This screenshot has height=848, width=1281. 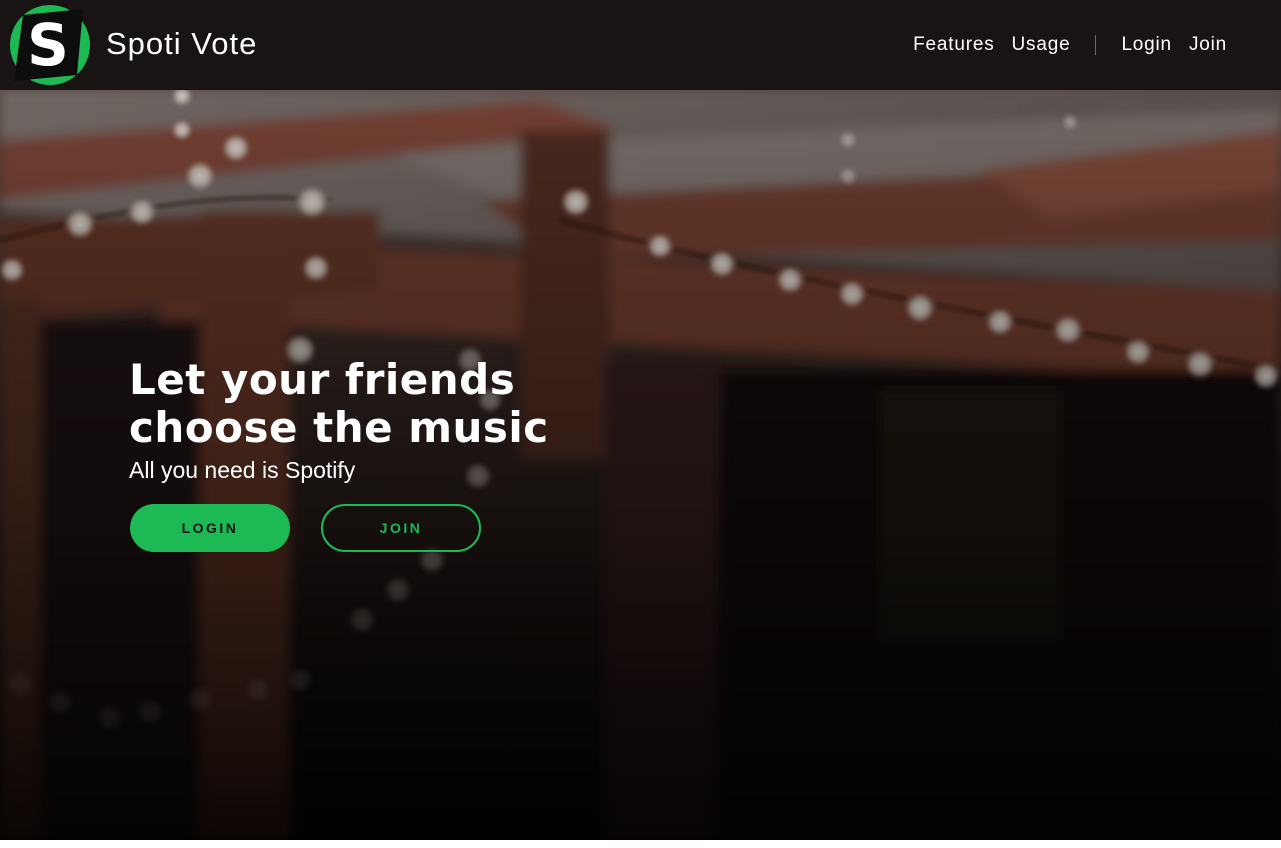 What do you see at coordinates (1096, 45) in the screenshot?
I see `nav-divider` at bounding box center [1096, 45].